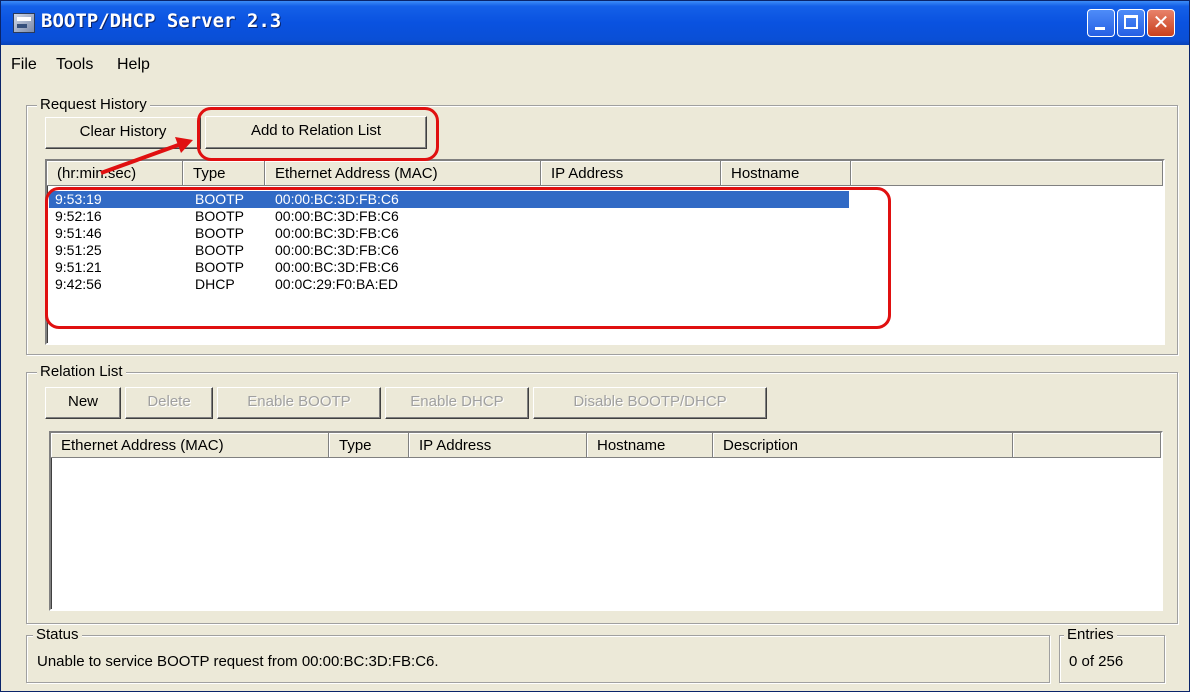  Describe the element at coordinates (299, 403) in the screenshot. I see `enable-bootp-button: Enable BOOTP` at that location.